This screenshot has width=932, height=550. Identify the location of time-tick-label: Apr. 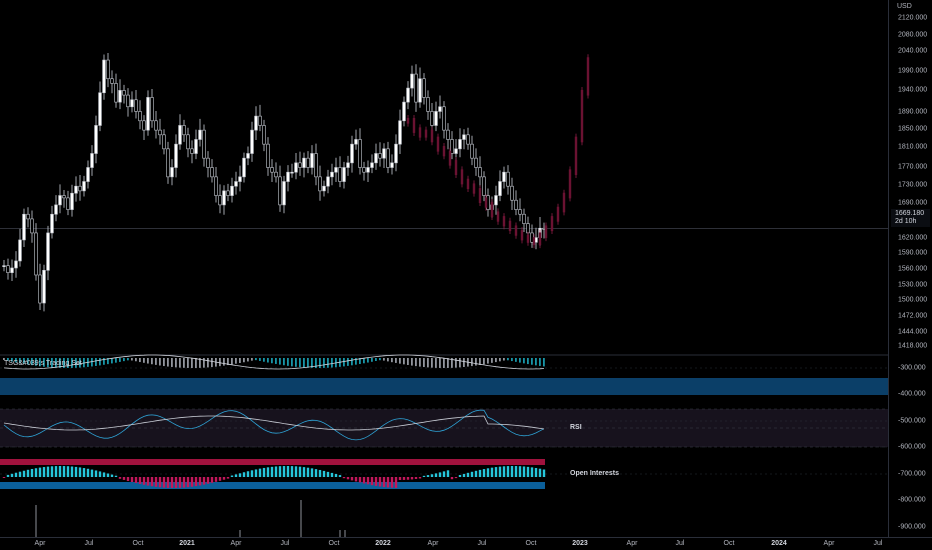
(829, 543).